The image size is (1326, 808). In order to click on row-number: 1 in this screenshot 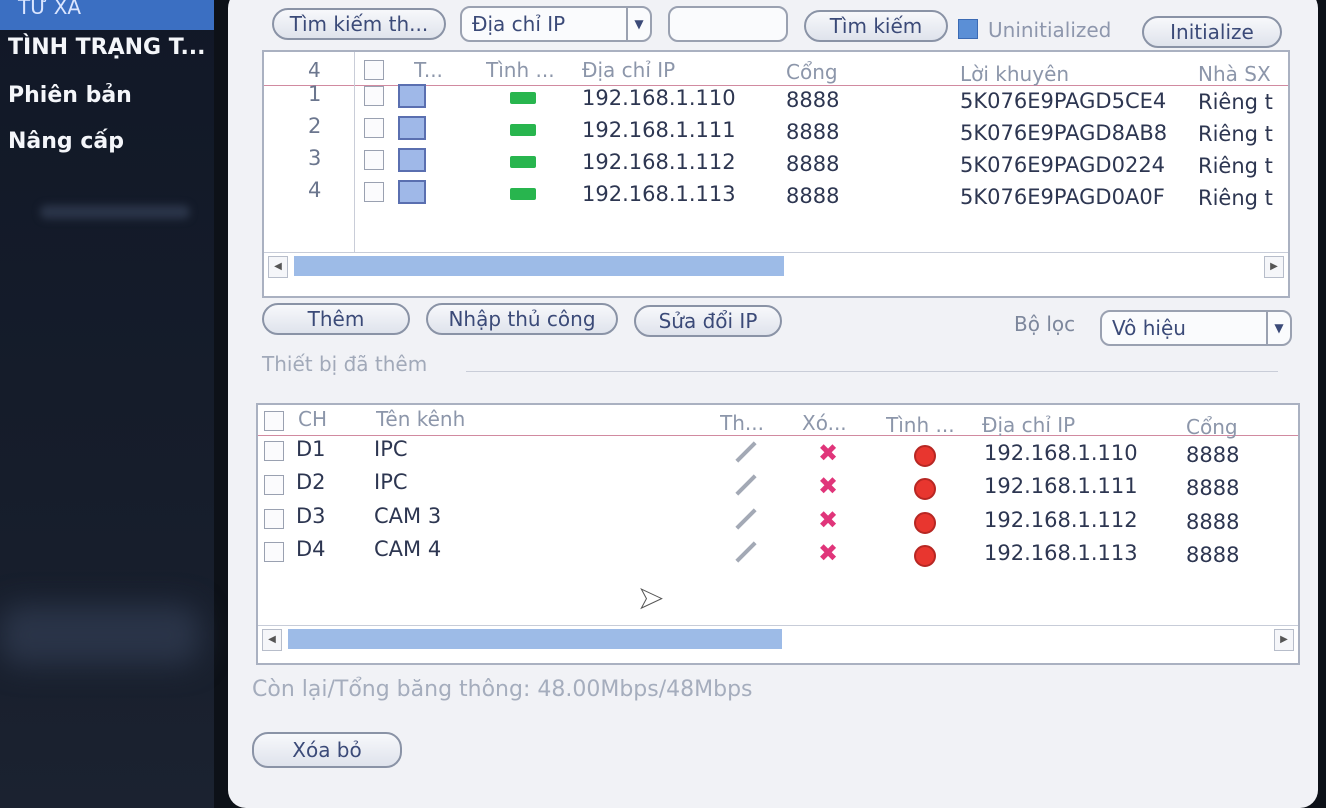, I will do `click(315, 94)`.